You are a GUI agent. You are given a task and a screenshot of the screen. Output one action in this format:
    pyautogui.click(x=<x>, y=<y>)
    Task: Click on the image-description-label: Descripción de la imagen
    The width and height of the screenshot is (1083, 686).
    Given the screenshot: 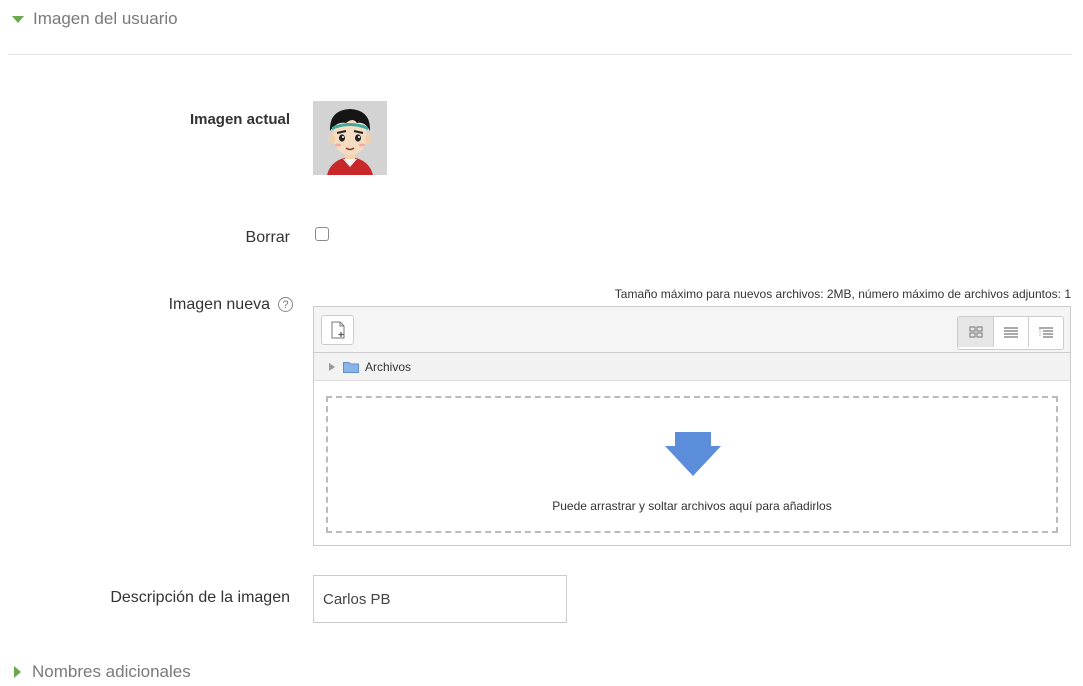 What is the action you would take?
    pyautogui.click(x=200, y=597)
    